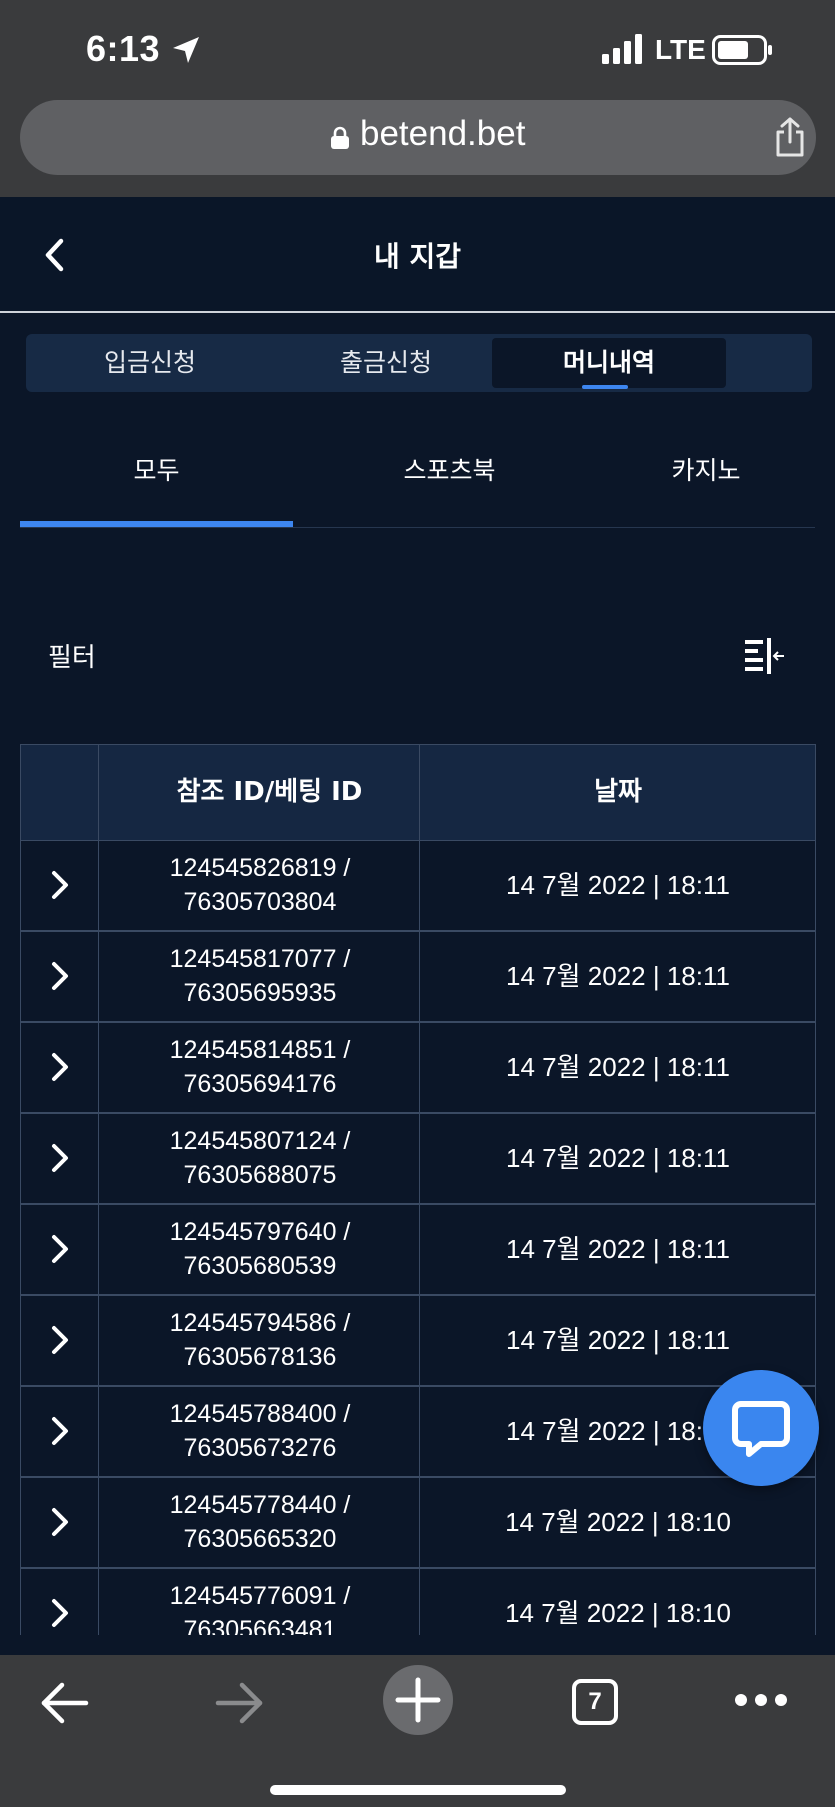 The height and width of the screenshot is (1807, 835). I want to click on browser-bottom-toolbar: 7, so click(417, 1731).